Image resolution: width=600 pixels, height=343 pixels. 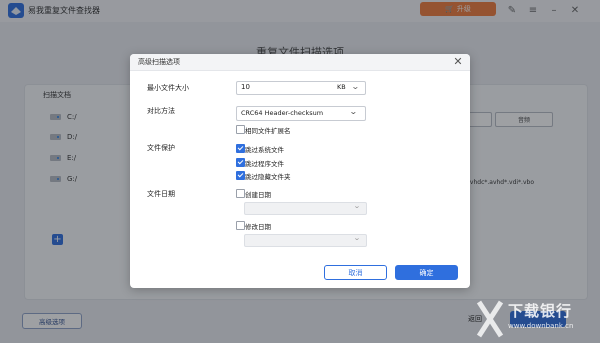 What do you see at coordinates (305, 240) in the screenshot?
I see `modified-date-select` at bounding box center [305, 240].